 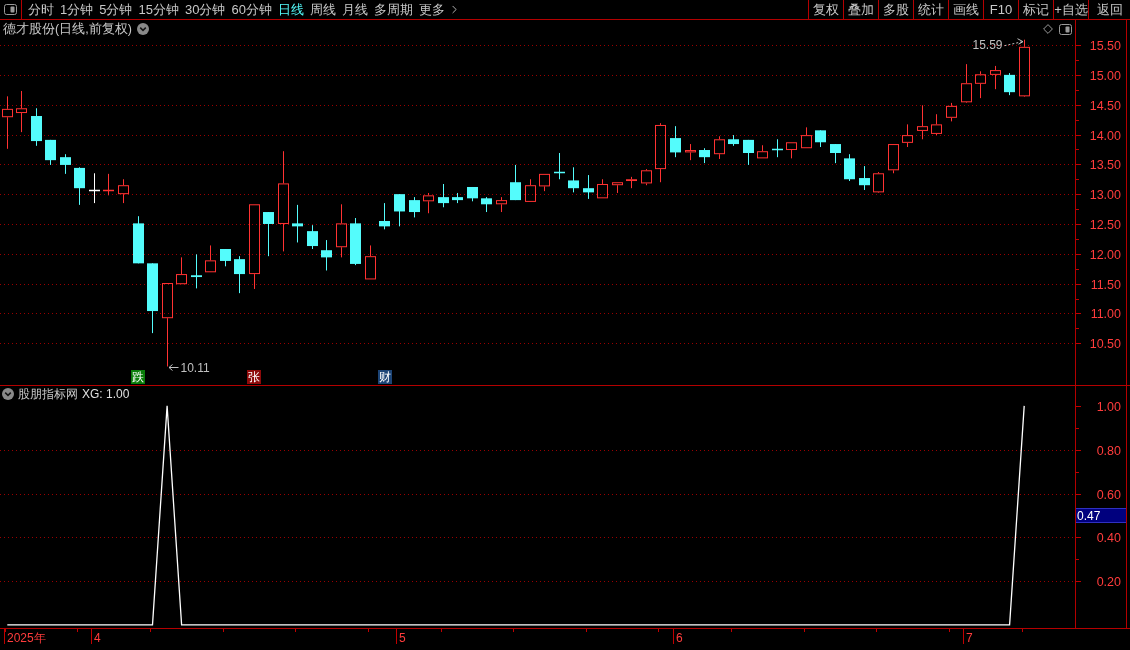 What do you see at coordinates (965, 9) in the screenshot?
I see `toolbar-button: 画线` at bounding box center [965, 9].